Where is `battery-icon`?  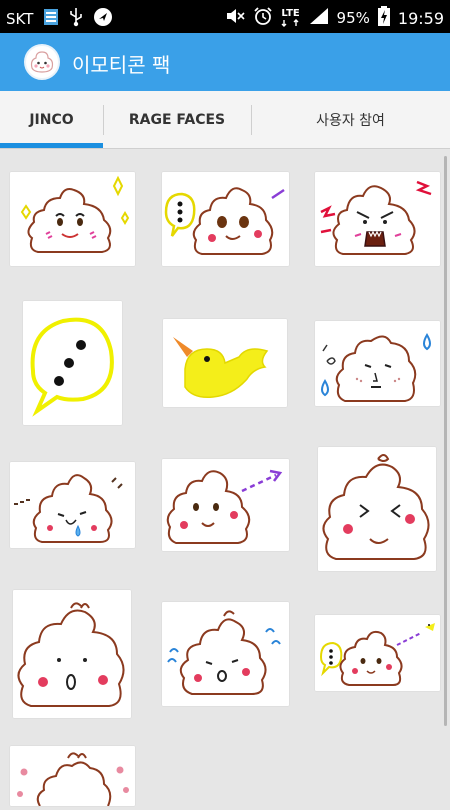 battery-icon is located at coordinates (383, 18).